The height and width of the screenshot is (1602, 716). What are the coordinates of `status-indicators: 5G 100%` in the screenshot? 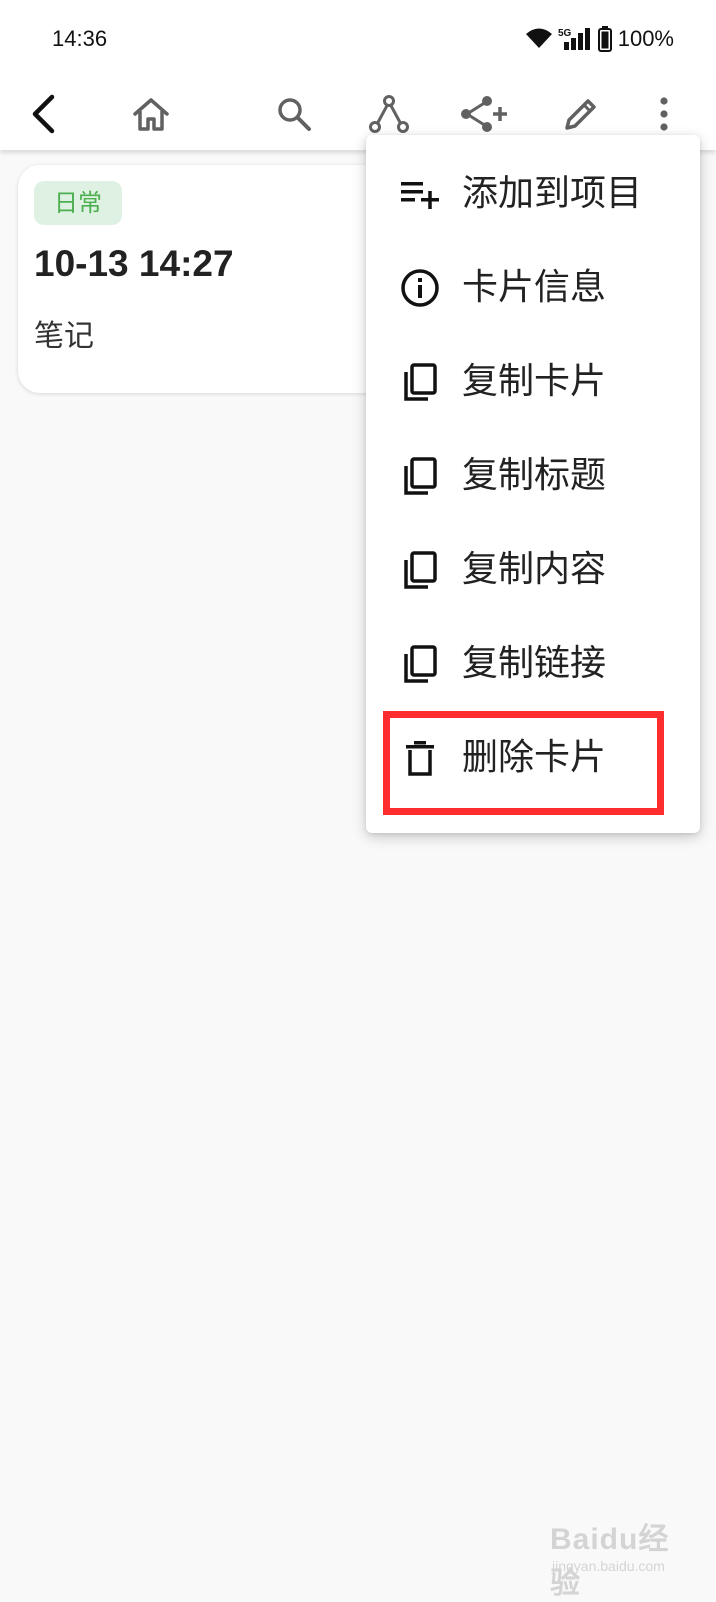 It's located at (599, 39).